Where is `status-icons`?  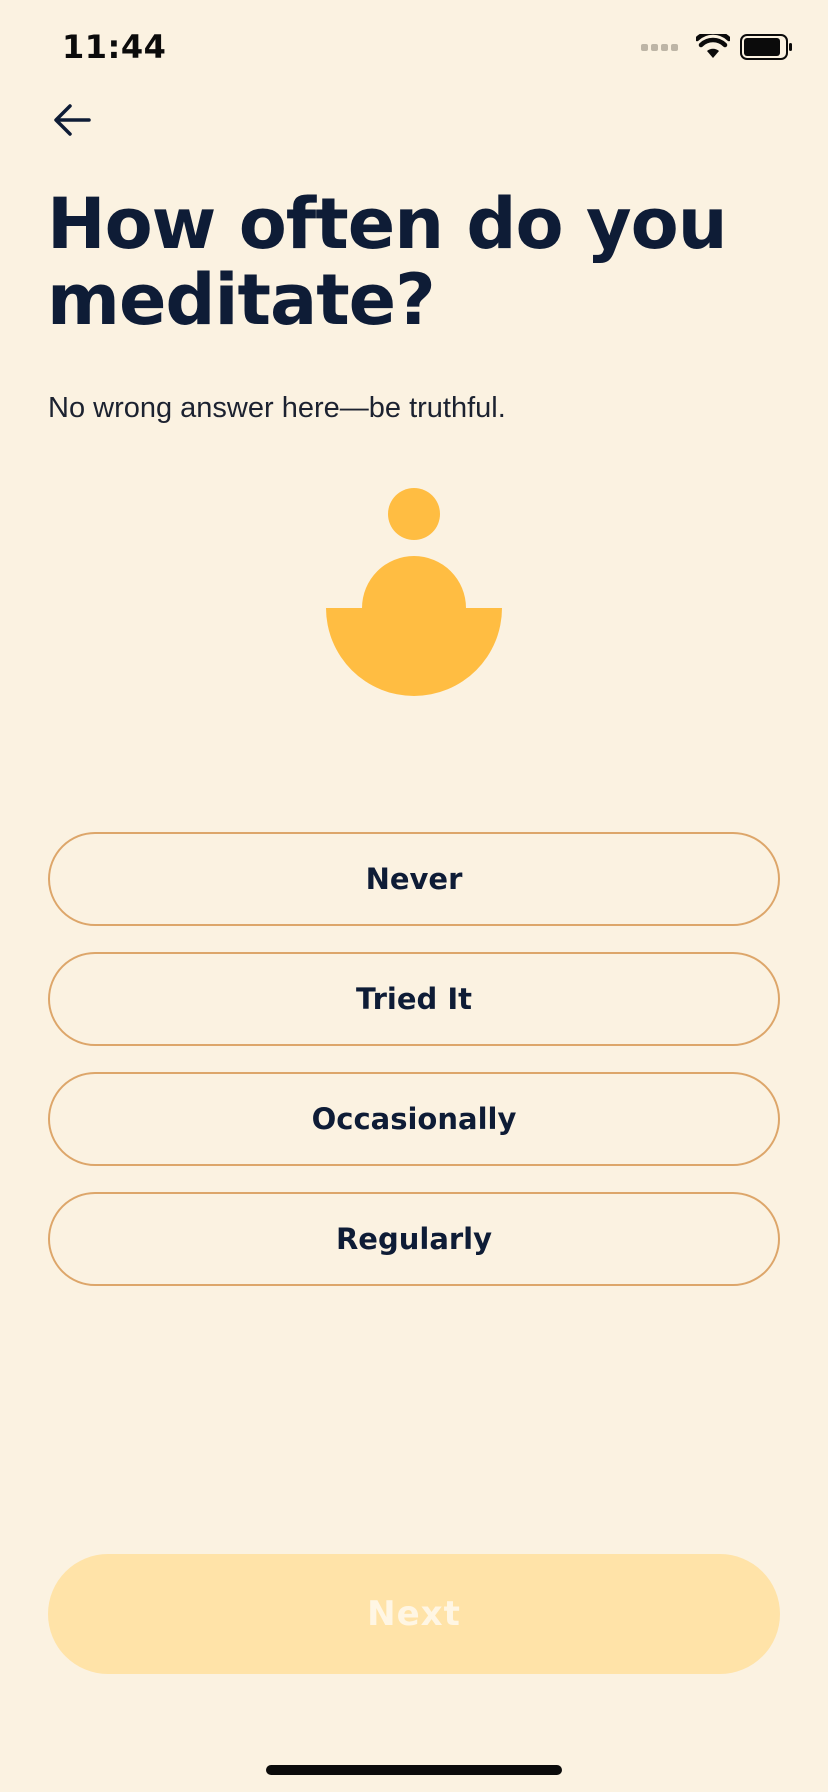
status-icons is located at coordinates (717, 47).